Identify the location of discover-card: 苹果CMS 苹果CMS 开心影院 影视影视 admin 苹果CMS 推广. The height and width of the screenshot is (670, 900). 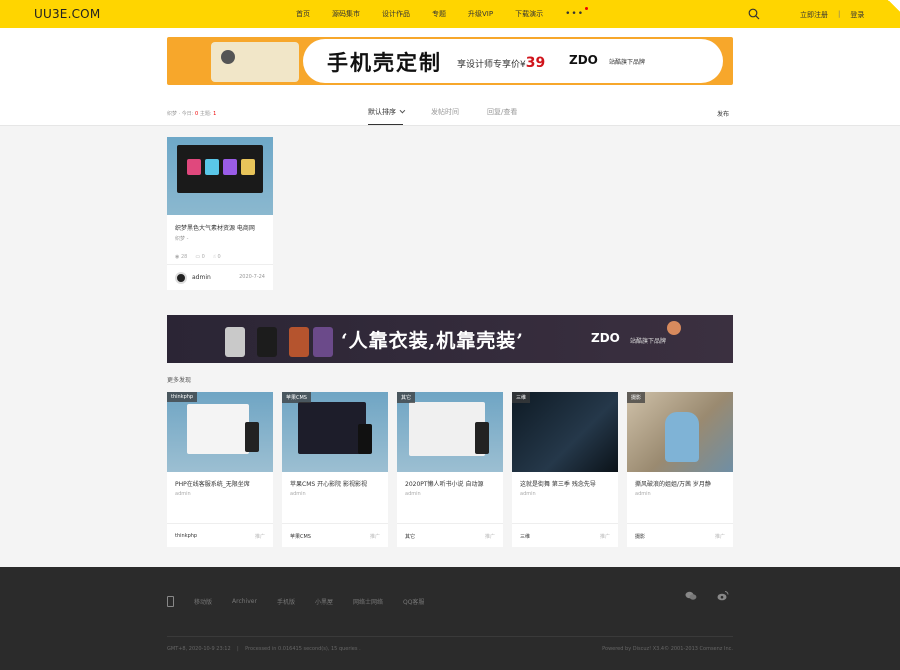
(335, 469).